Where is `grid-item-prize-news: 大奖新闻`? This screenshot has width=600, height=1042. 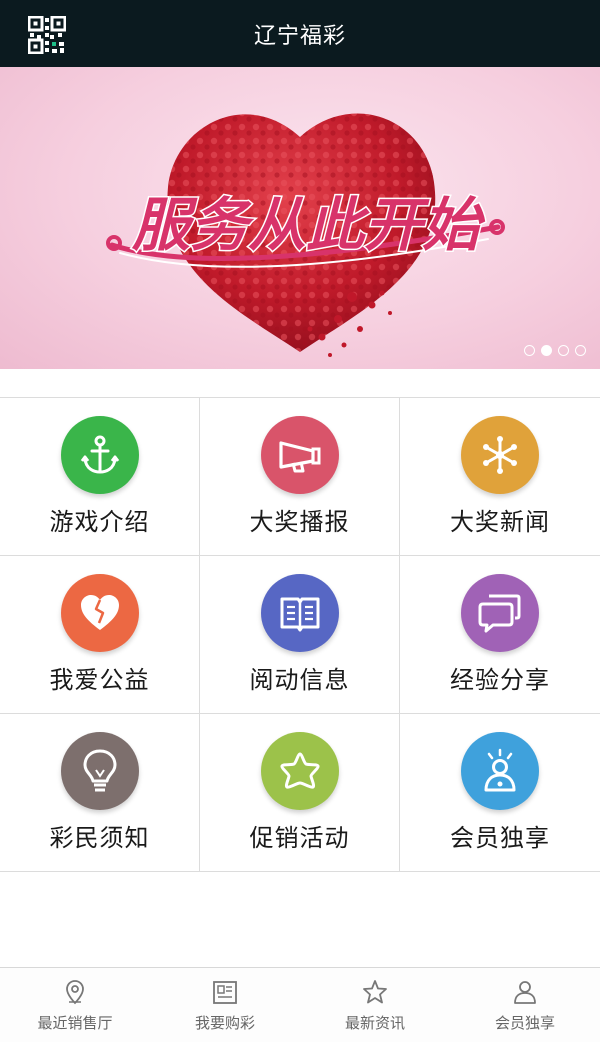
grid-item-prize-news: 大奖新闻 is located at coordinates (500, 477).